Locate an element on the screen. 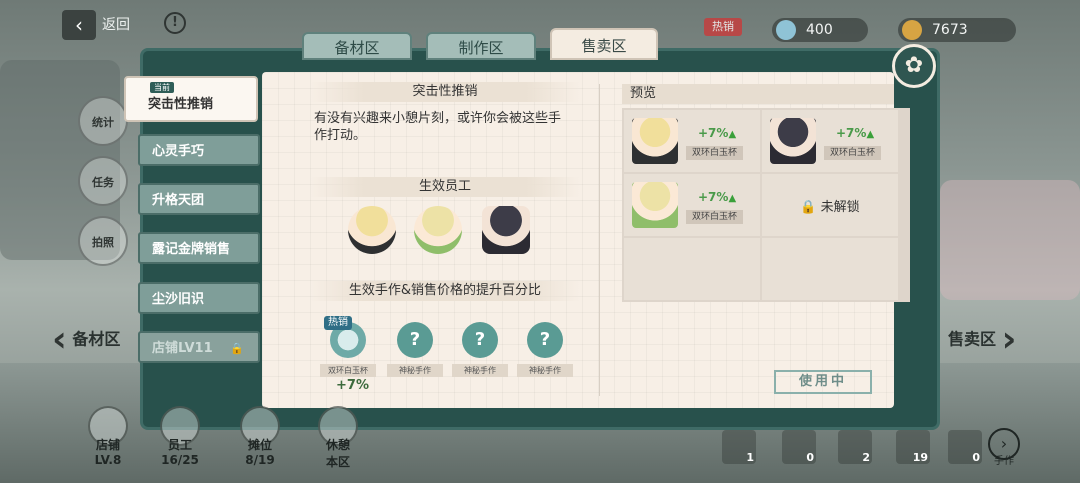 The width and height of the screenshot is (1080, 483). stat-value: LV.8 is located at coordinates (108, 460).